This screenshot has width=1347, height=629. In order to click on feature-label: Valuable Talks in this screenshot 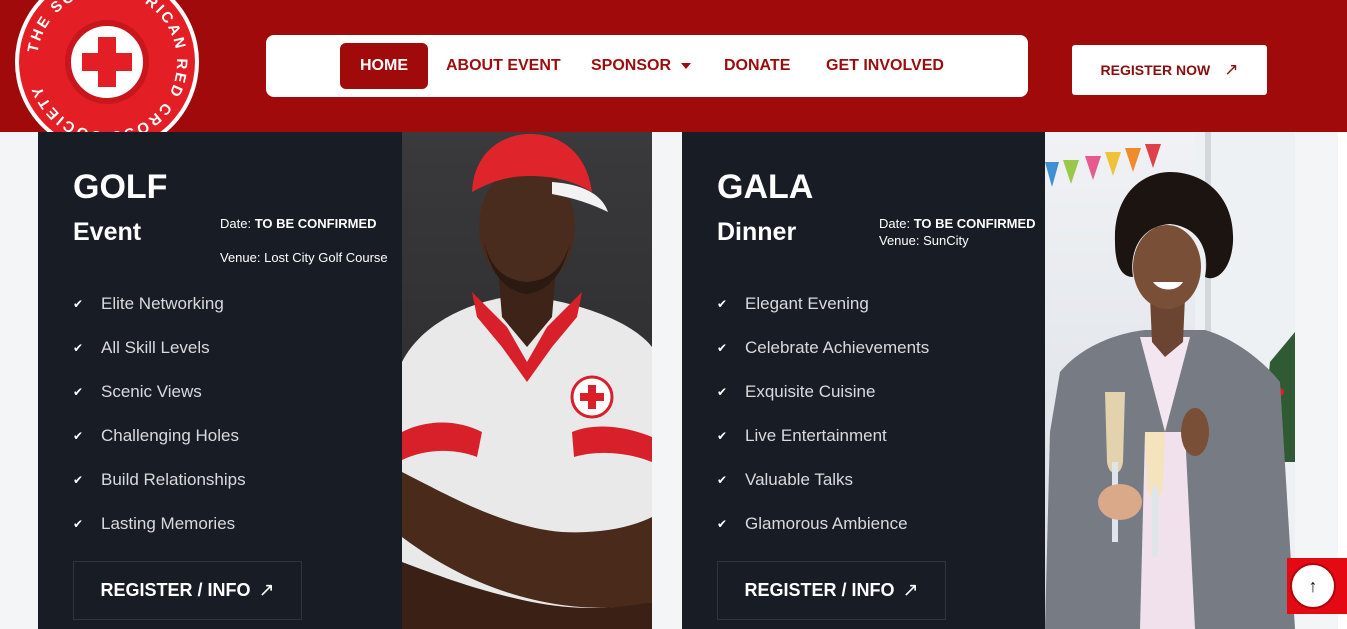, I will do `click(799, 479)`.